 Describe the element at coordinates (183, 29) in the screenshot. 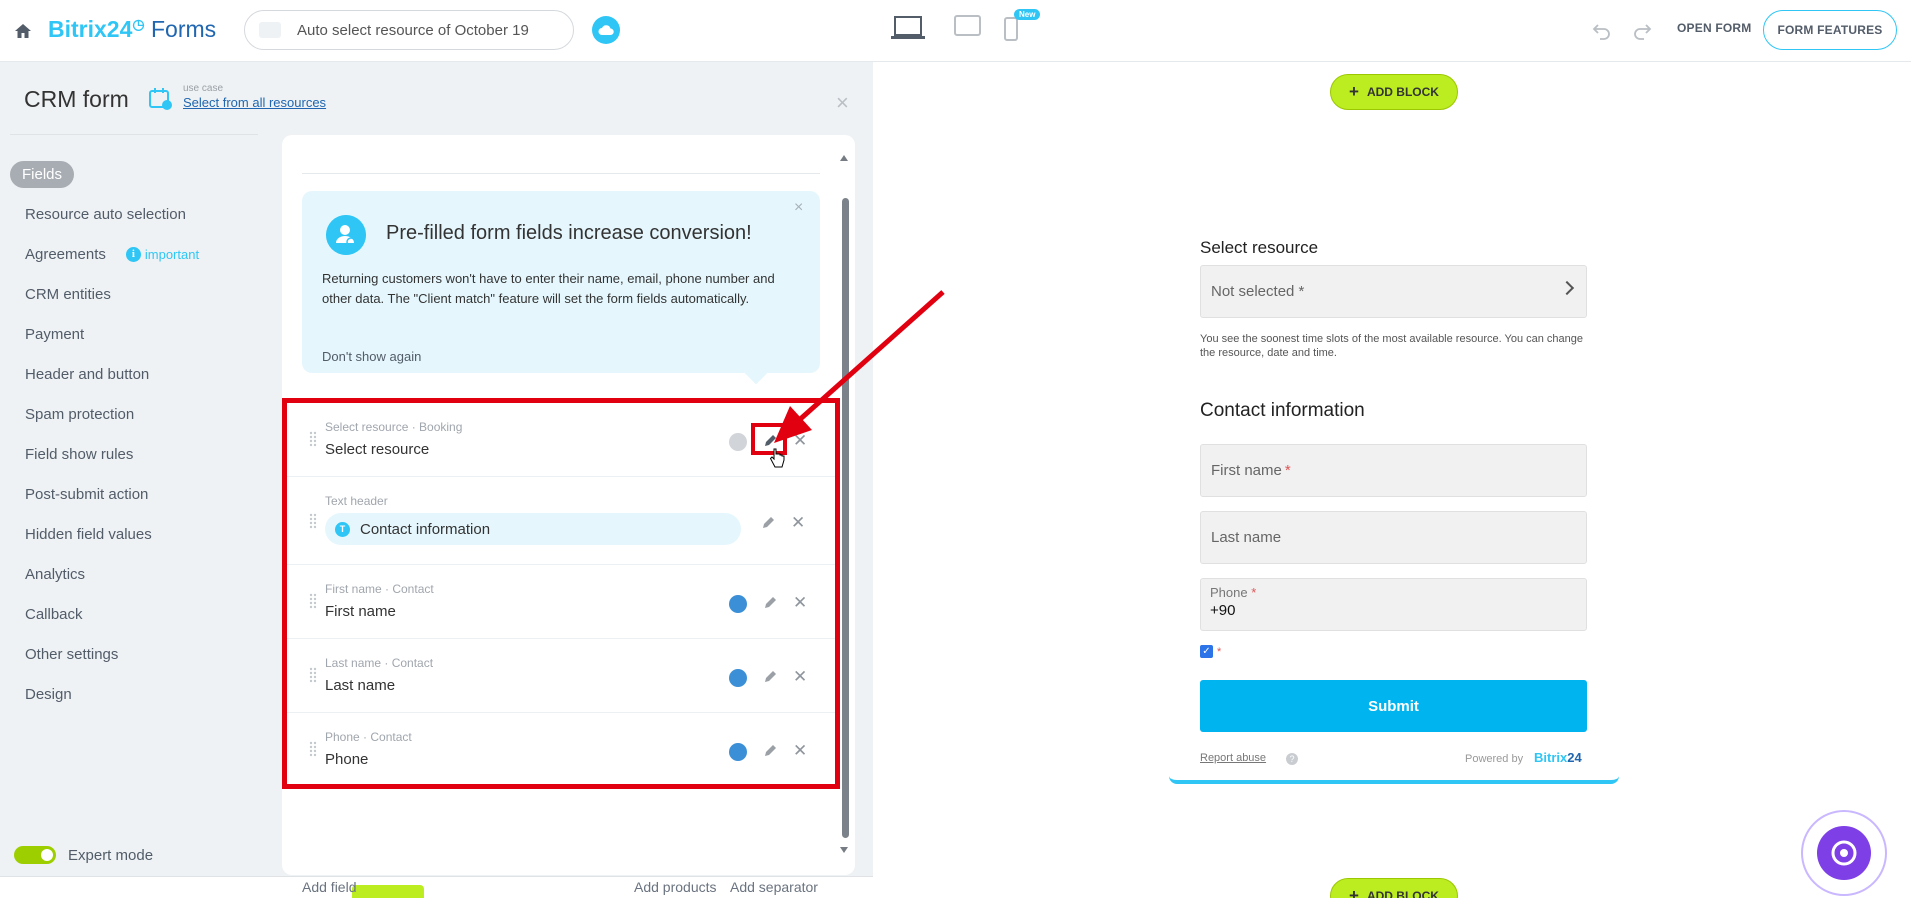

I see `logo-forms: Forms` at that location.